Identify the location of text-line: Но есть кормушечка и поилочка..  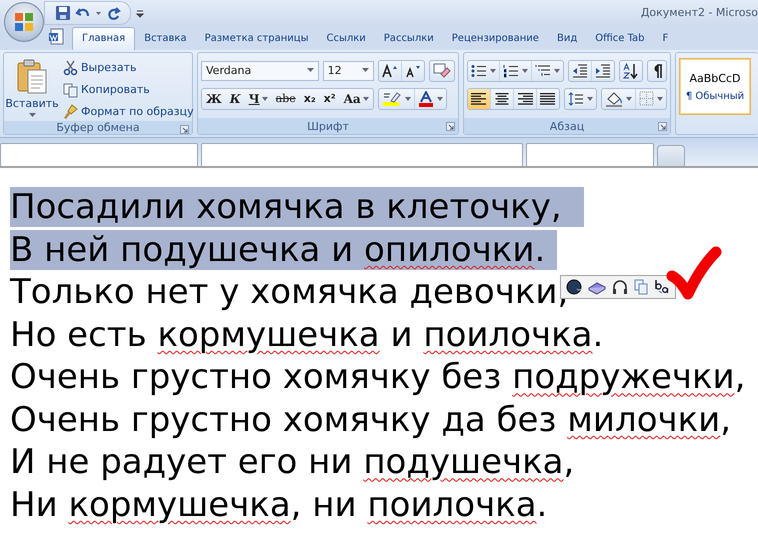
(307, 334).